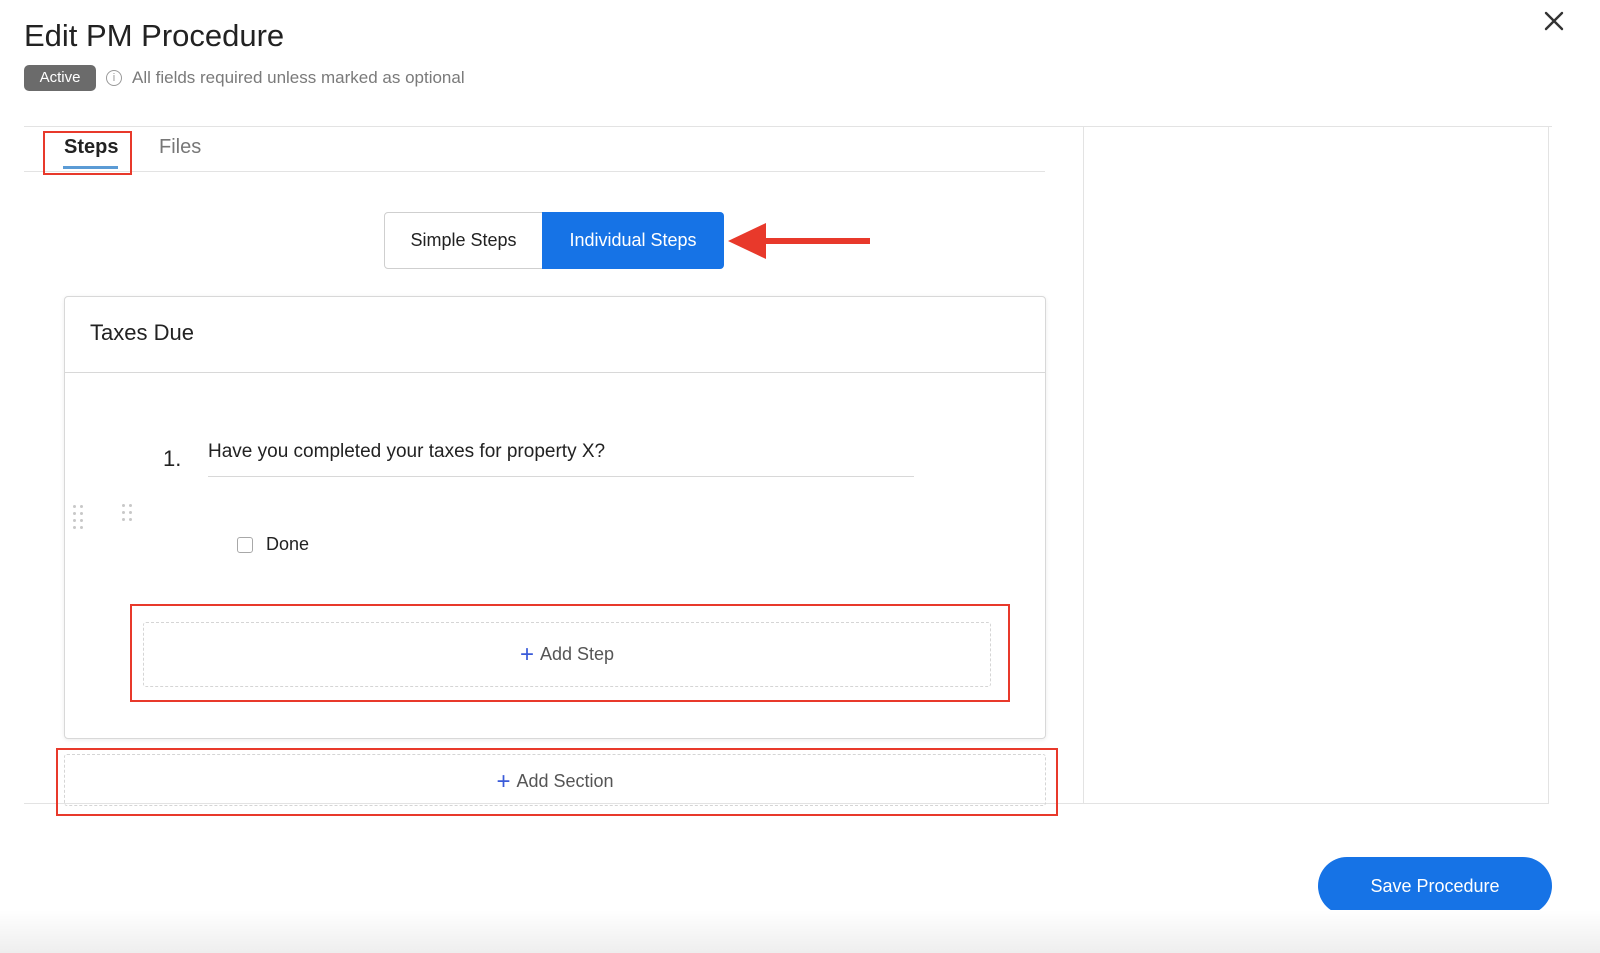 The height and width of the screenshot is (953, 1600). Describe the element at coordinates (87, 153) in the screenshot. I see `annotation-highlight-steps-tab` at that location.